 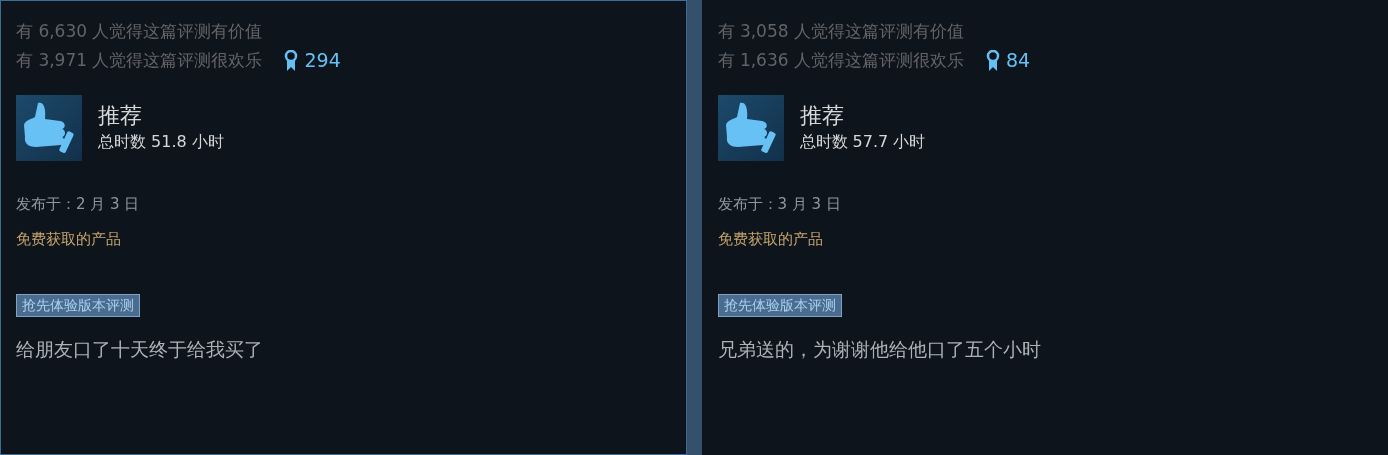 What do you see at coordinates (161, 142) in the screenshot?
I see `hours-played: 总时数 51.8 小时` at bounding box center [161, 142].